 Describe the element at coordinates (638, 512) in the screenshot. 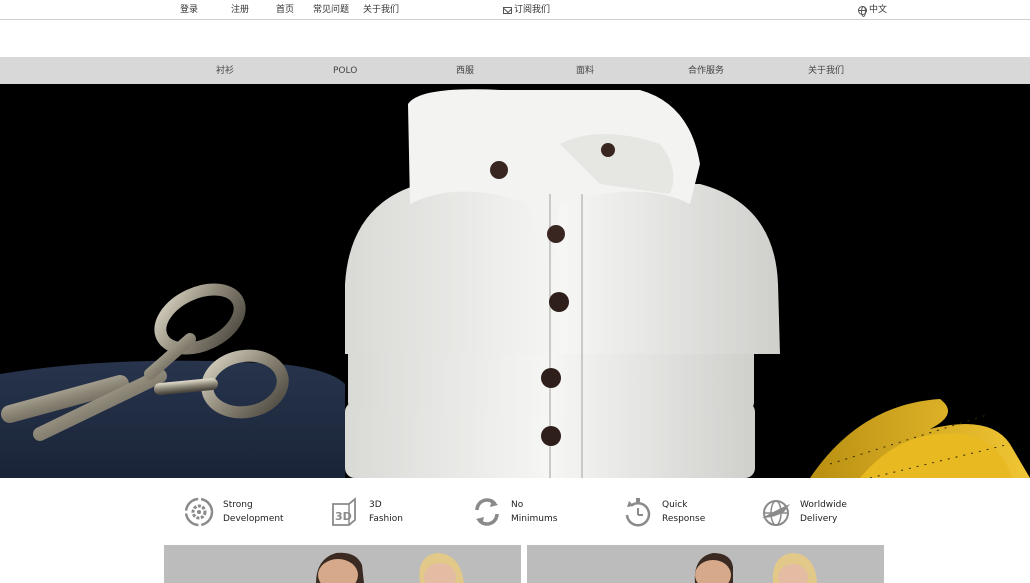

I see `stopwatch-cycle-icon` at that location.